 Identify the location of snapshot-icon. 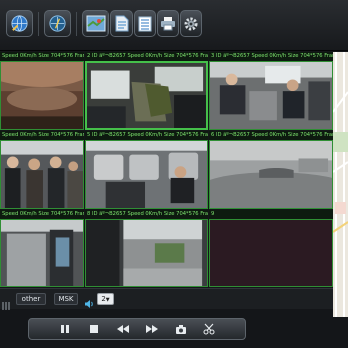
(181, 329).